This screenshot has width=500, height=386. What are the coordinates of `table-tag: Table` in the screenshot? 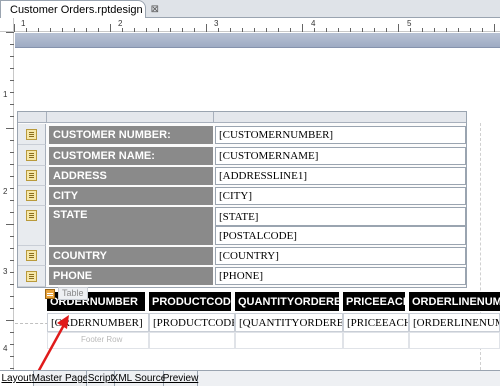 It's located at (66, 293).